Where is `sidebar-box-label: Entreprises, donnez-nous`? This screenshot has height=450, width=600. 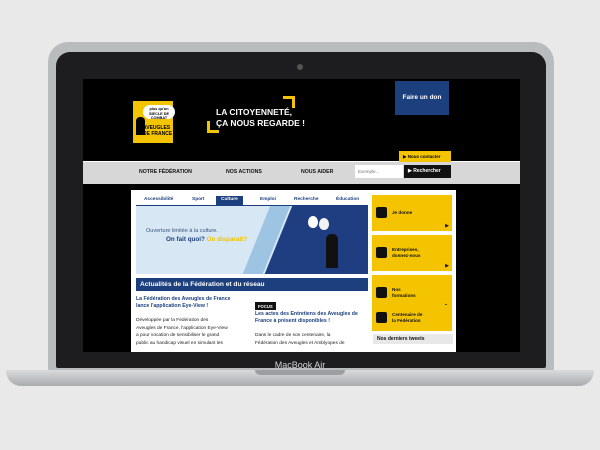
sidebar-box-label: Entreprises, donnez-nous is located at coordinates (406, 253).